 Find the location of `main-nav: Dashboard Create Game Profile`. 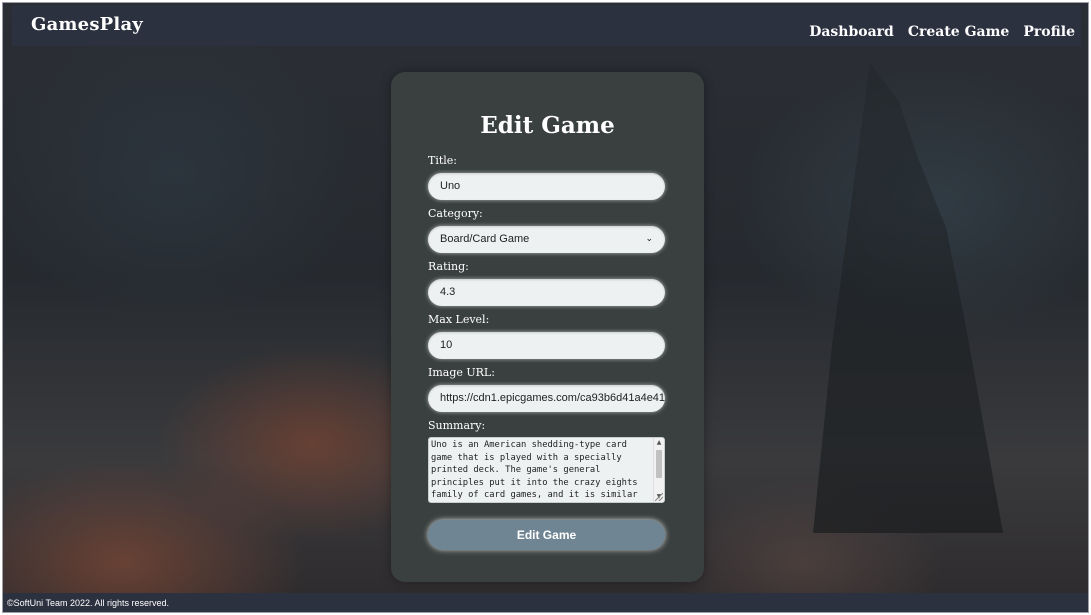

main-nav: Dashboard Create Game Profile is located at coordinates (942, 32).